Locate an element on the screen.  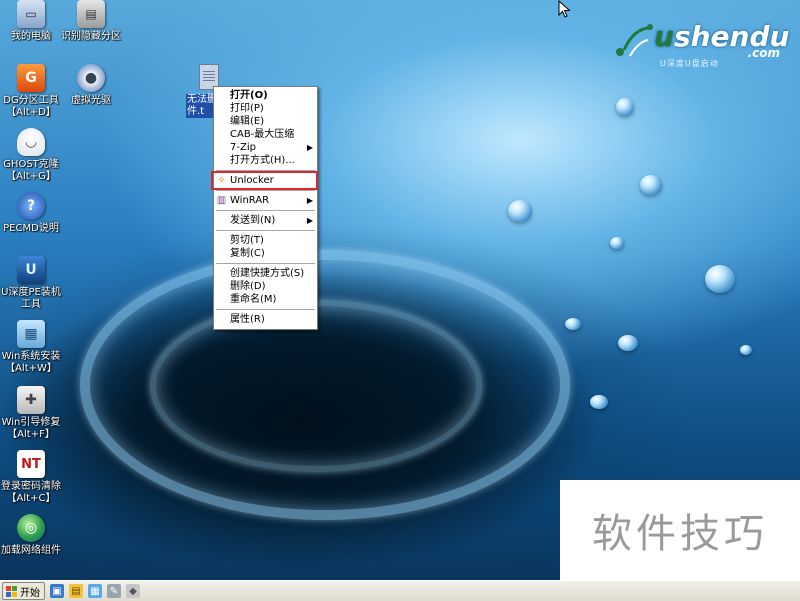
desktop-icon-label: 加载网络组件 is located at coordinates (31, 550).